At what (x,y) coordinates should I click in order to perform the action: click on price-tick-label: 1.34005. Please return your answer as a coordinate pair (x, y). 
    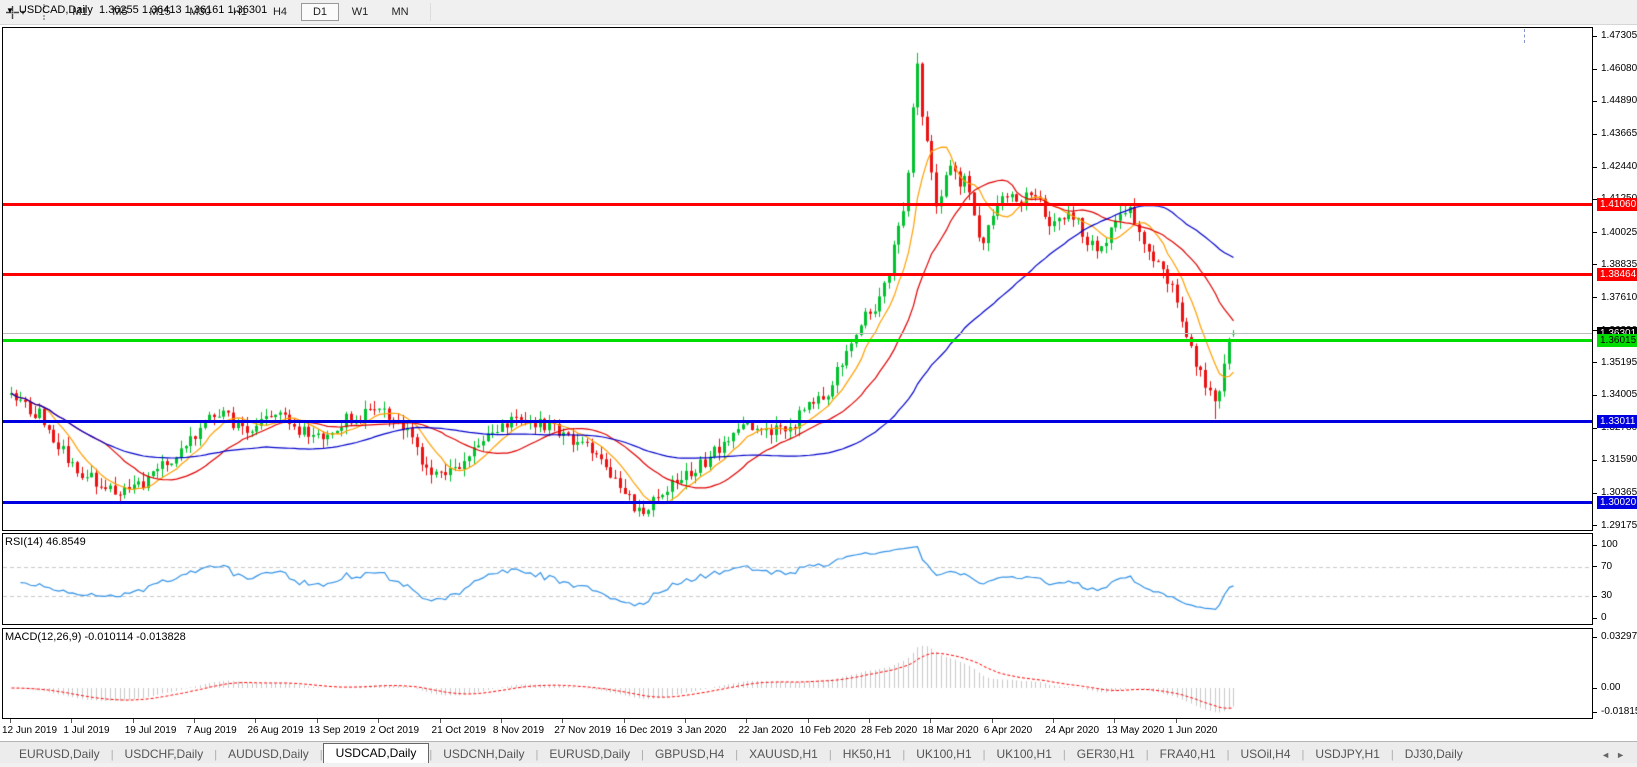
    Looking at the image, I should click on (1619, 395).